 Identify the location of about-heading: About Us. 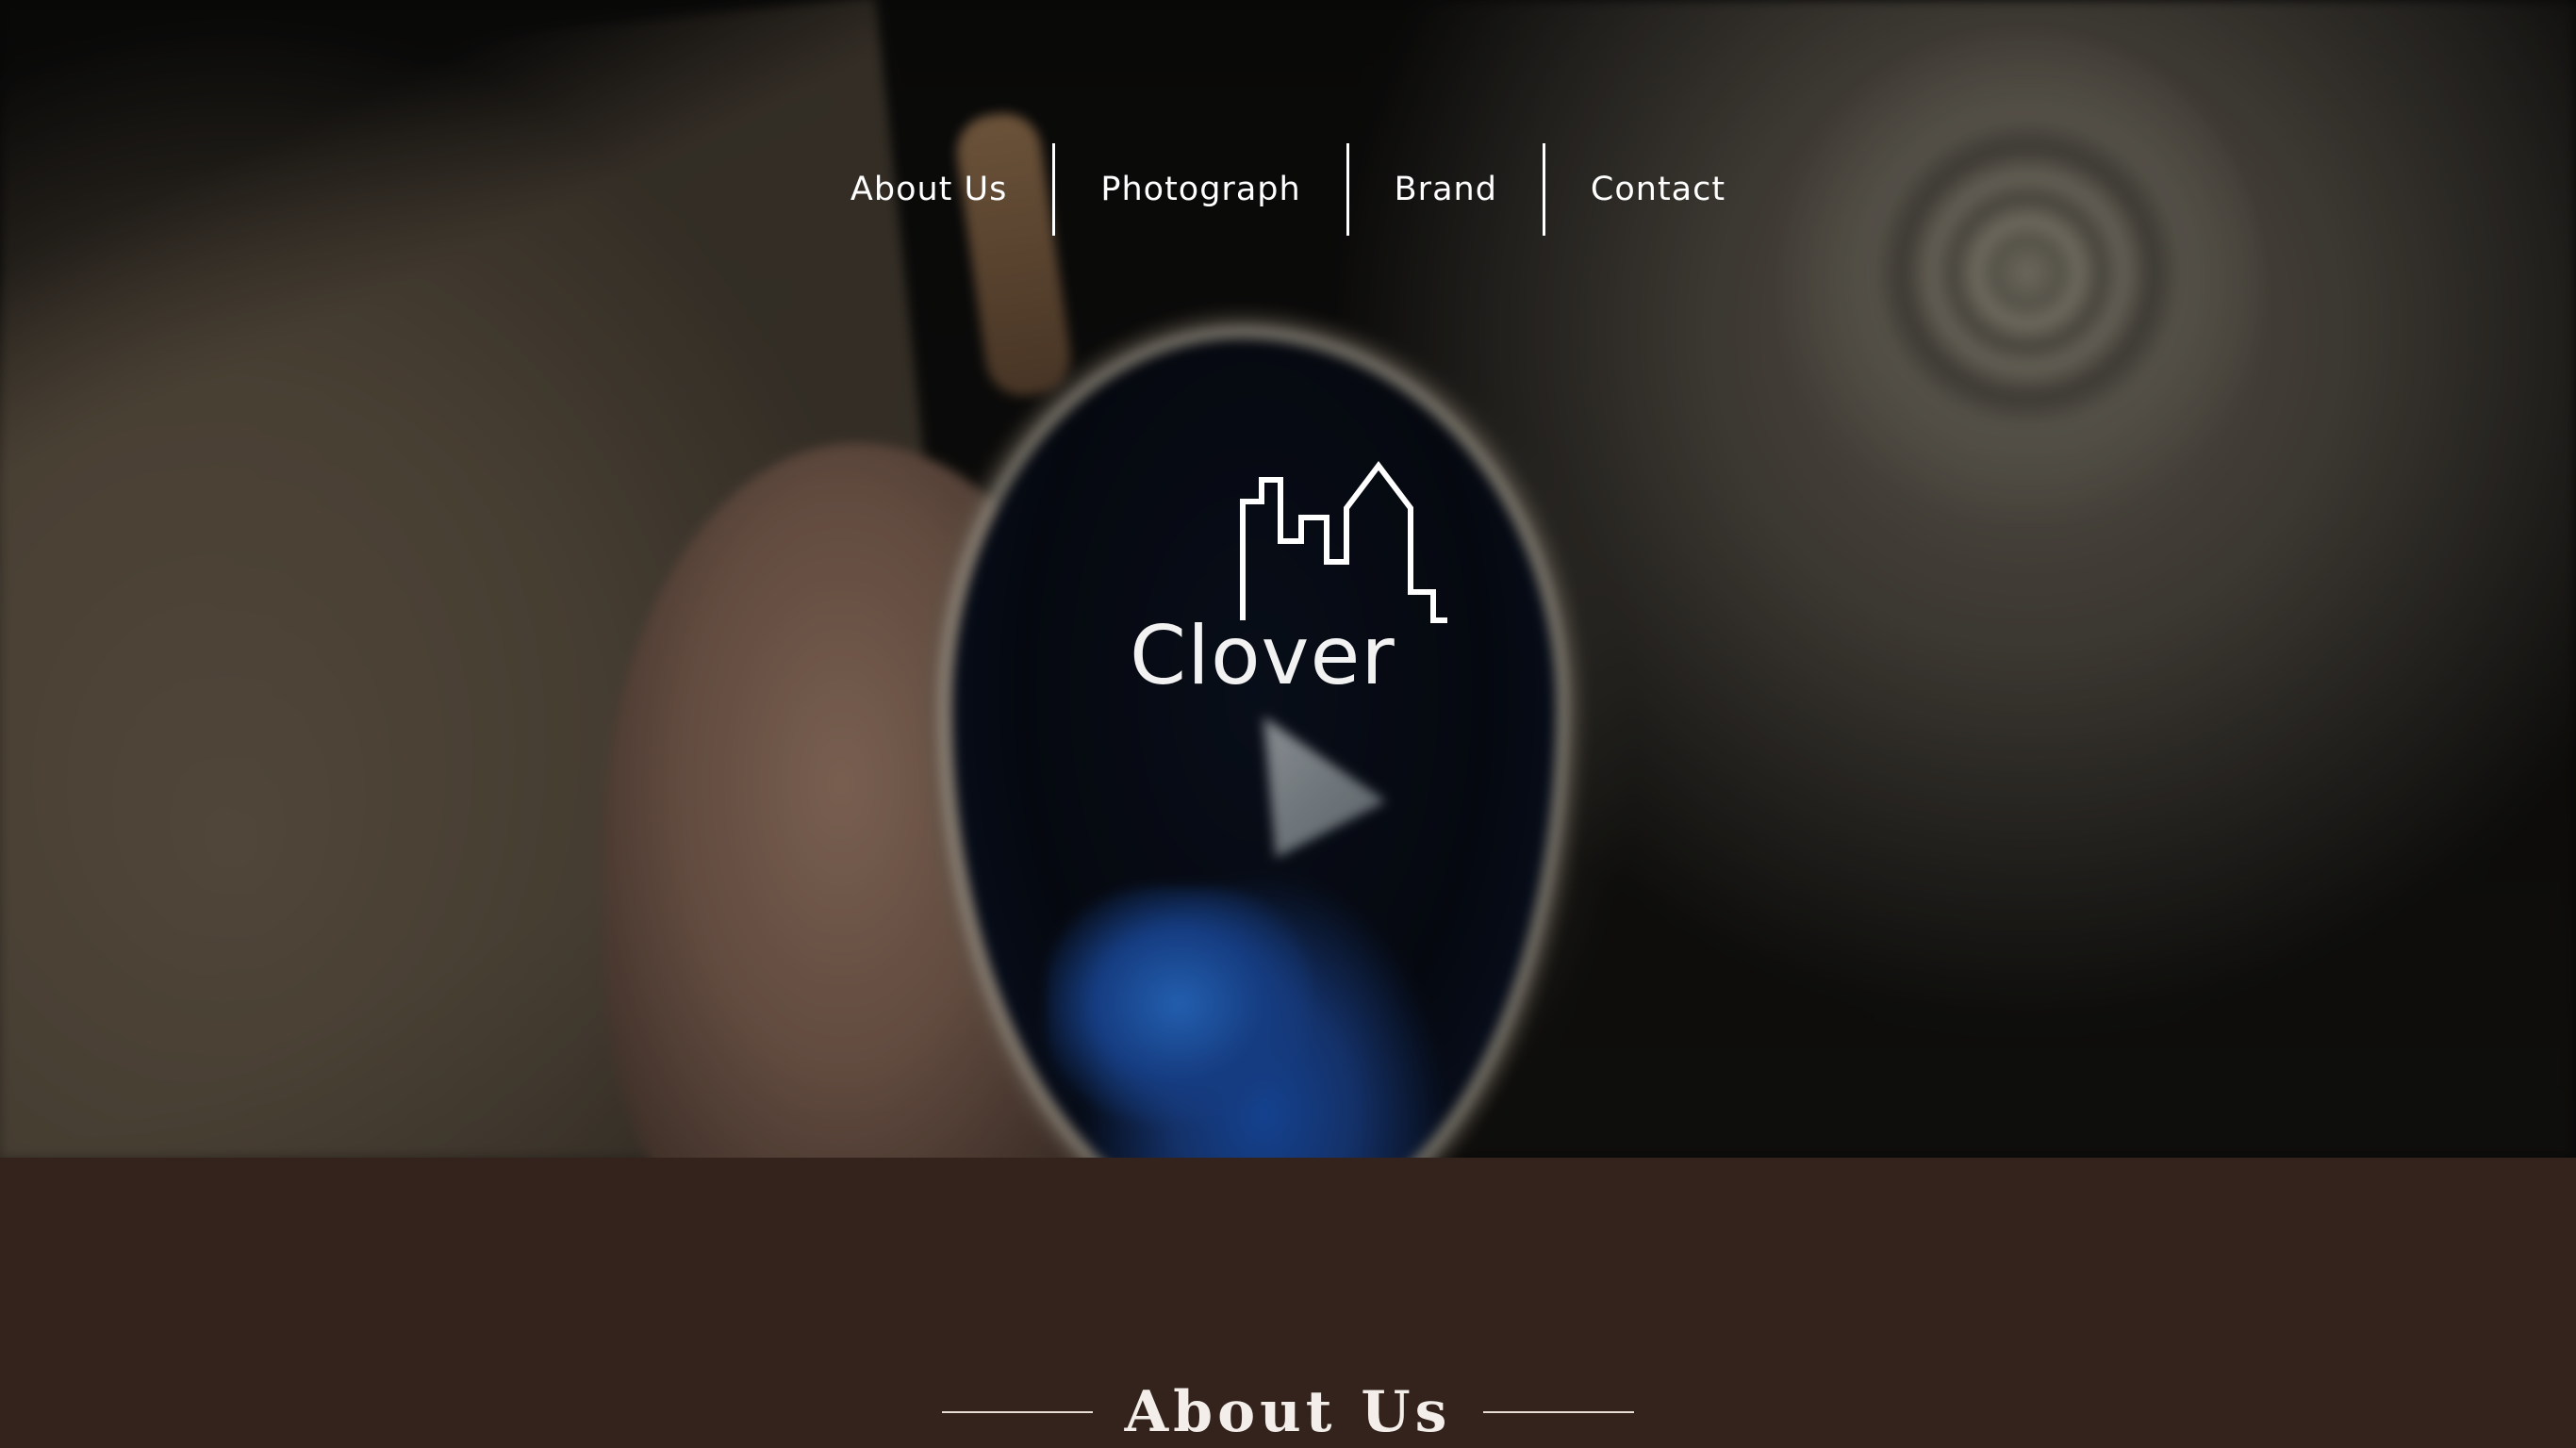
(1288, 1412).